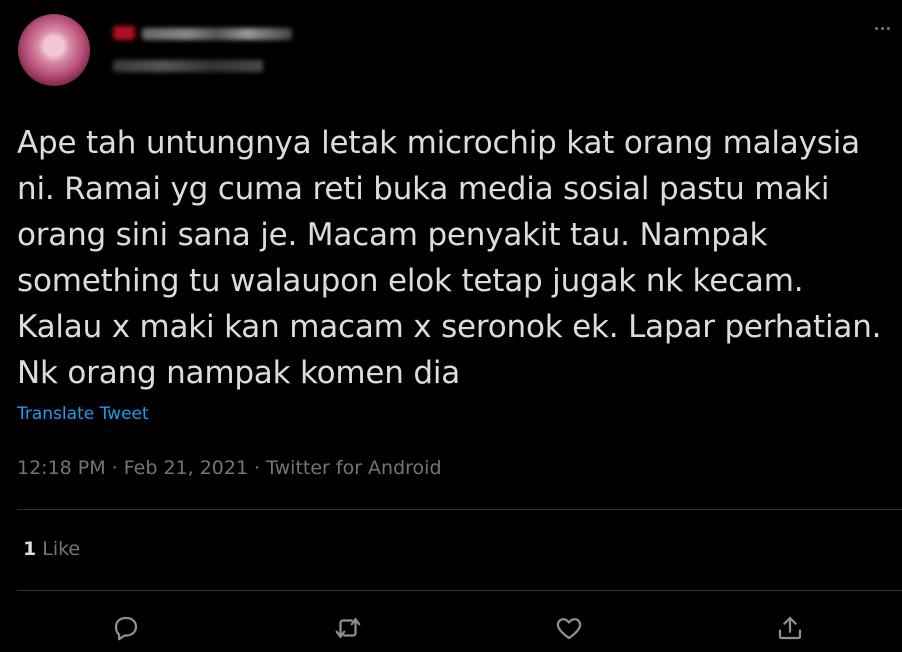 The height and width of the screenshot is (652, 902). I want to click on avatar, so click(54, 50).